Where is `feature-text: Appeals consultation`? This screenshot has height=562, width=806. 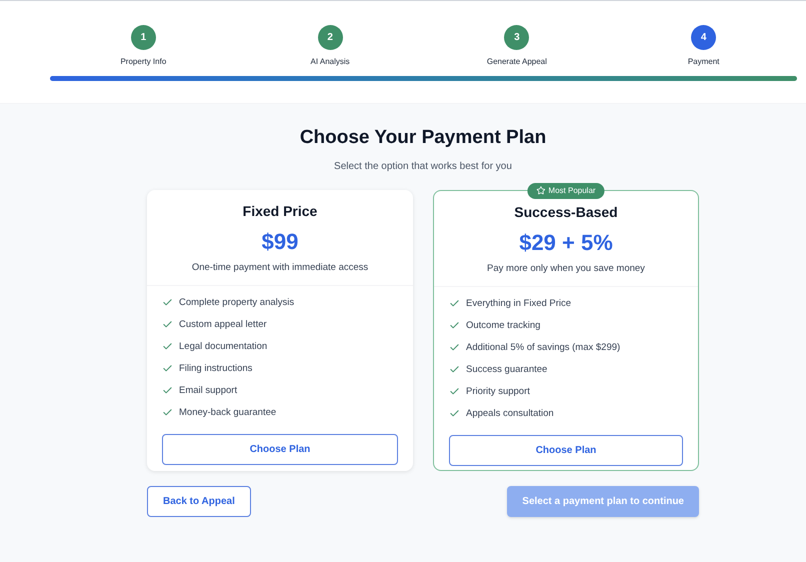 feature-text: Appeals consultation is located at coordinates (510, 413).